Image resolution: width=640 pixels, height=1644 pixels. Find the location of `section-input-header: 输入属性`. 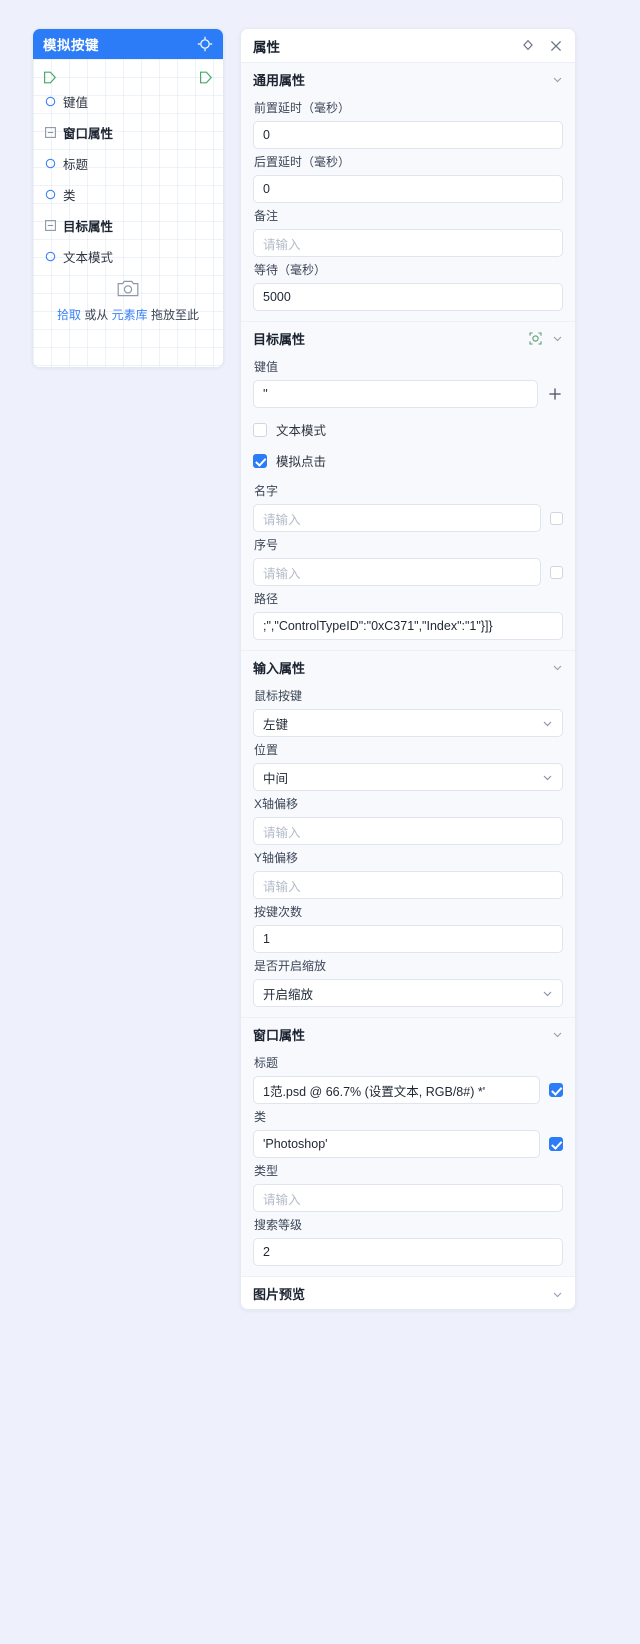

section-input-header: 输入属性 is located at coordinates (408, 667).